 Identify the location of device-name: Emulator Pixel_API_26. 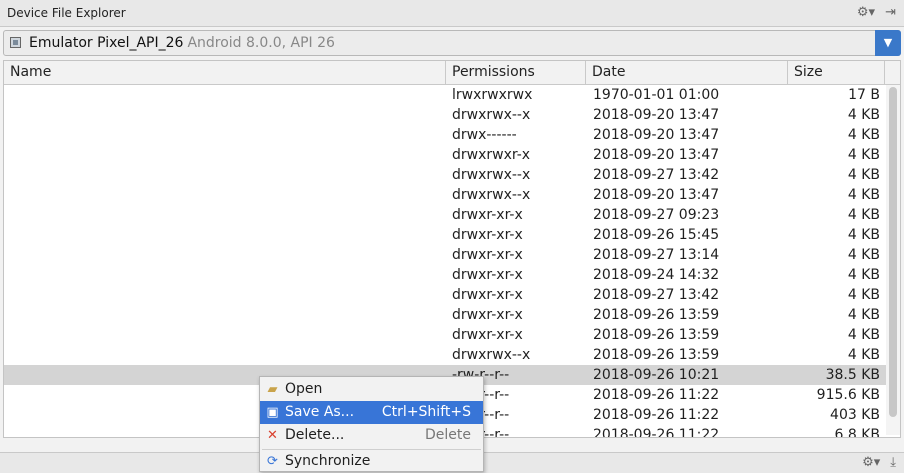
(106, 43).